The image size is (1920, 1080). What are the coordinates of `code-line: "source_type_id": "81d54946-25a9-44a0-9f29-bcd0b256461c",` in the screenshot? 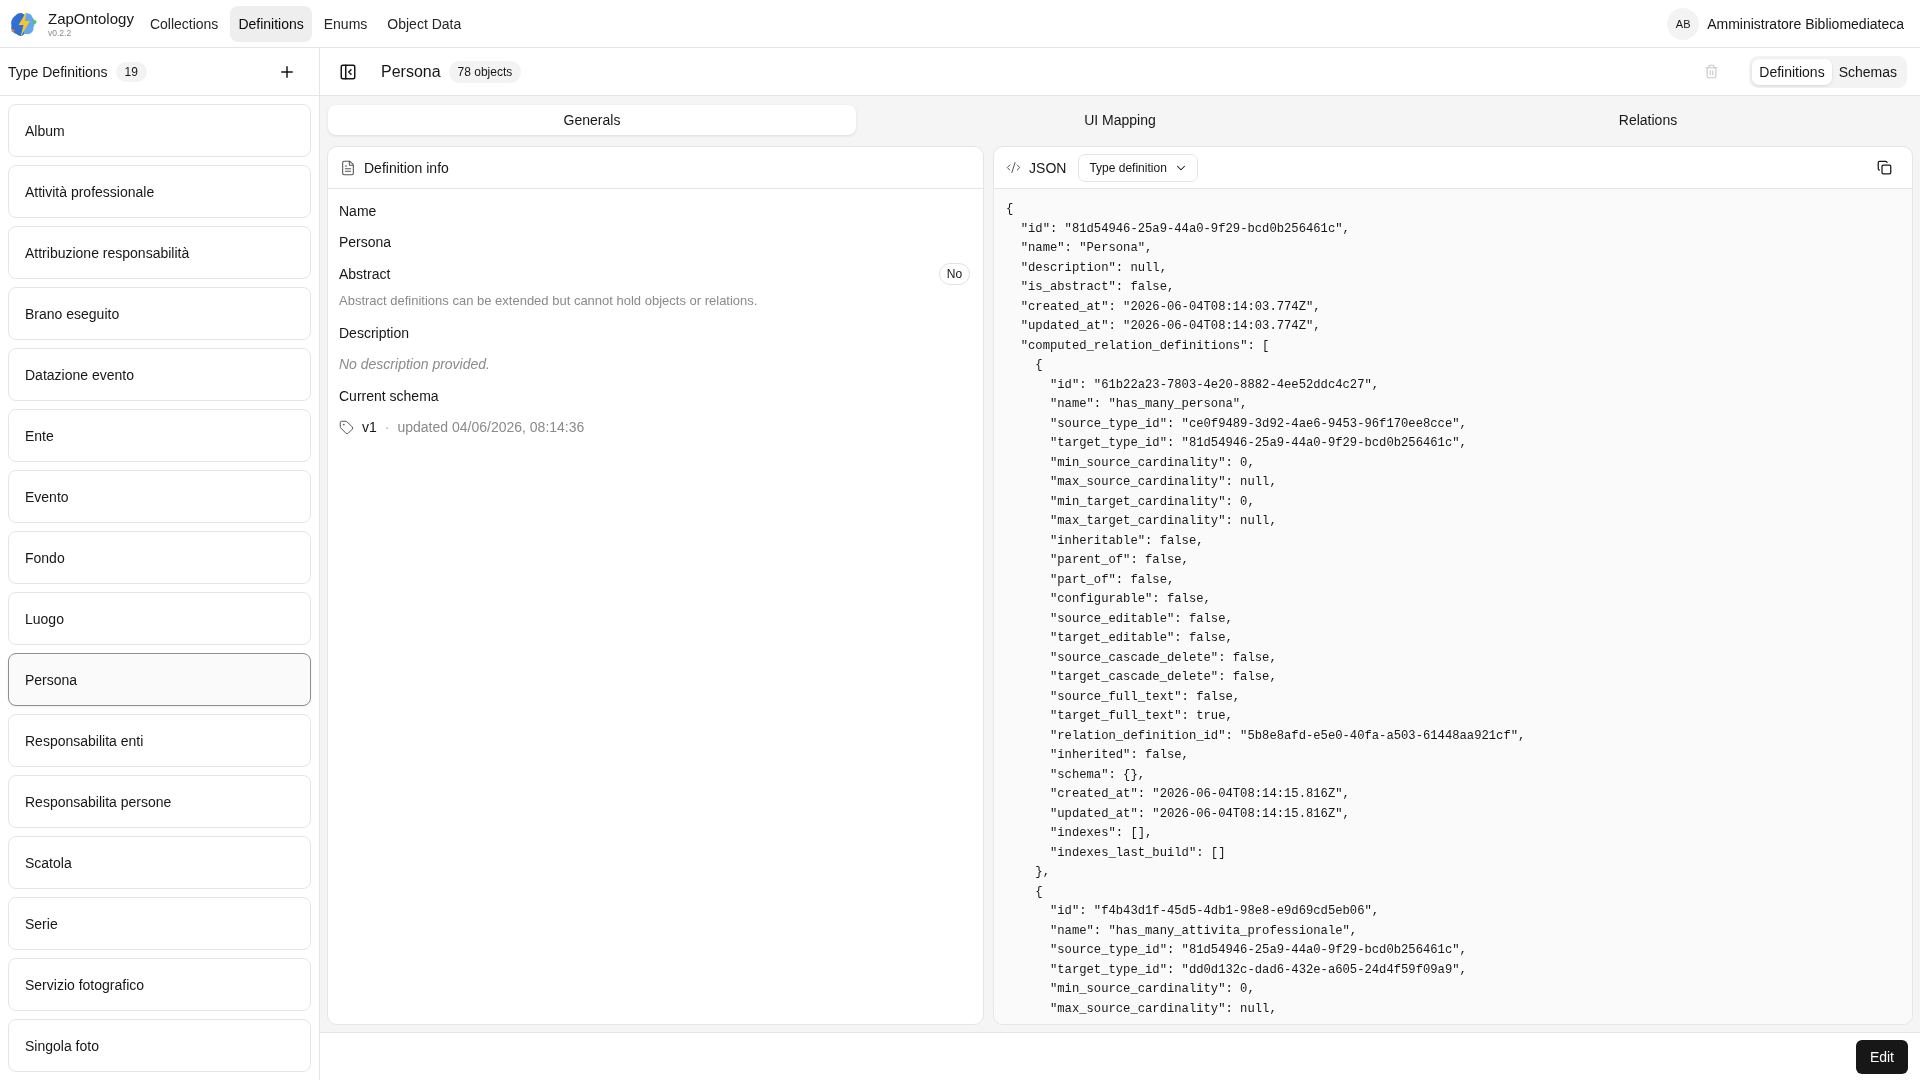 It's located at (1258, 950).